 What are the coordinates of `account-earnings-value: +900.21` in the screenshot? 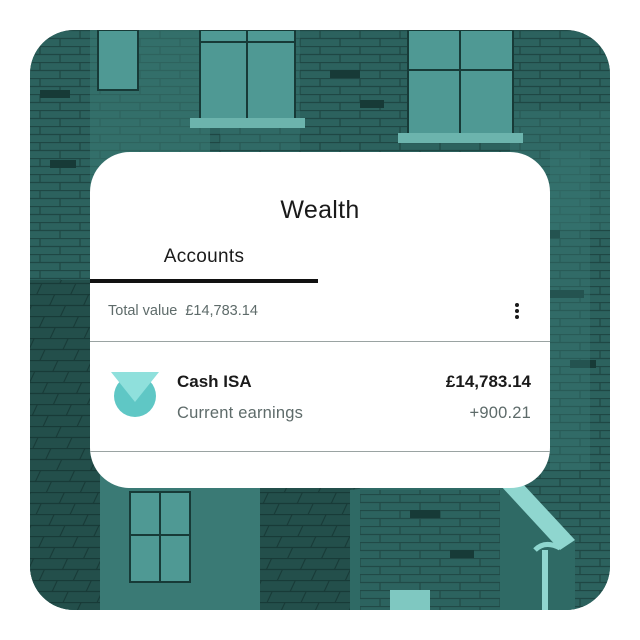 It's located at (500, 413).